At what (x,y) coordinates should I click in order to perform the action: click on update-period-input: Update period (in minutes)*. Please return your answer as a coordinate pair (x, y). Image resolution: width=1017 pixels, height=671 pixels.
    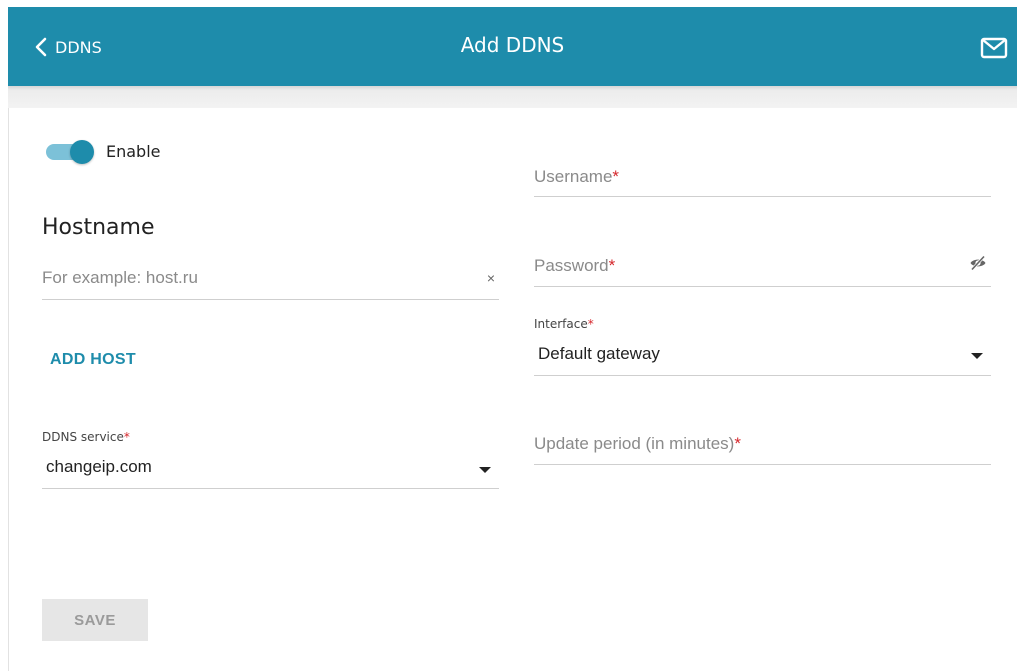
    Looking at the image, I should click on (762, 445).